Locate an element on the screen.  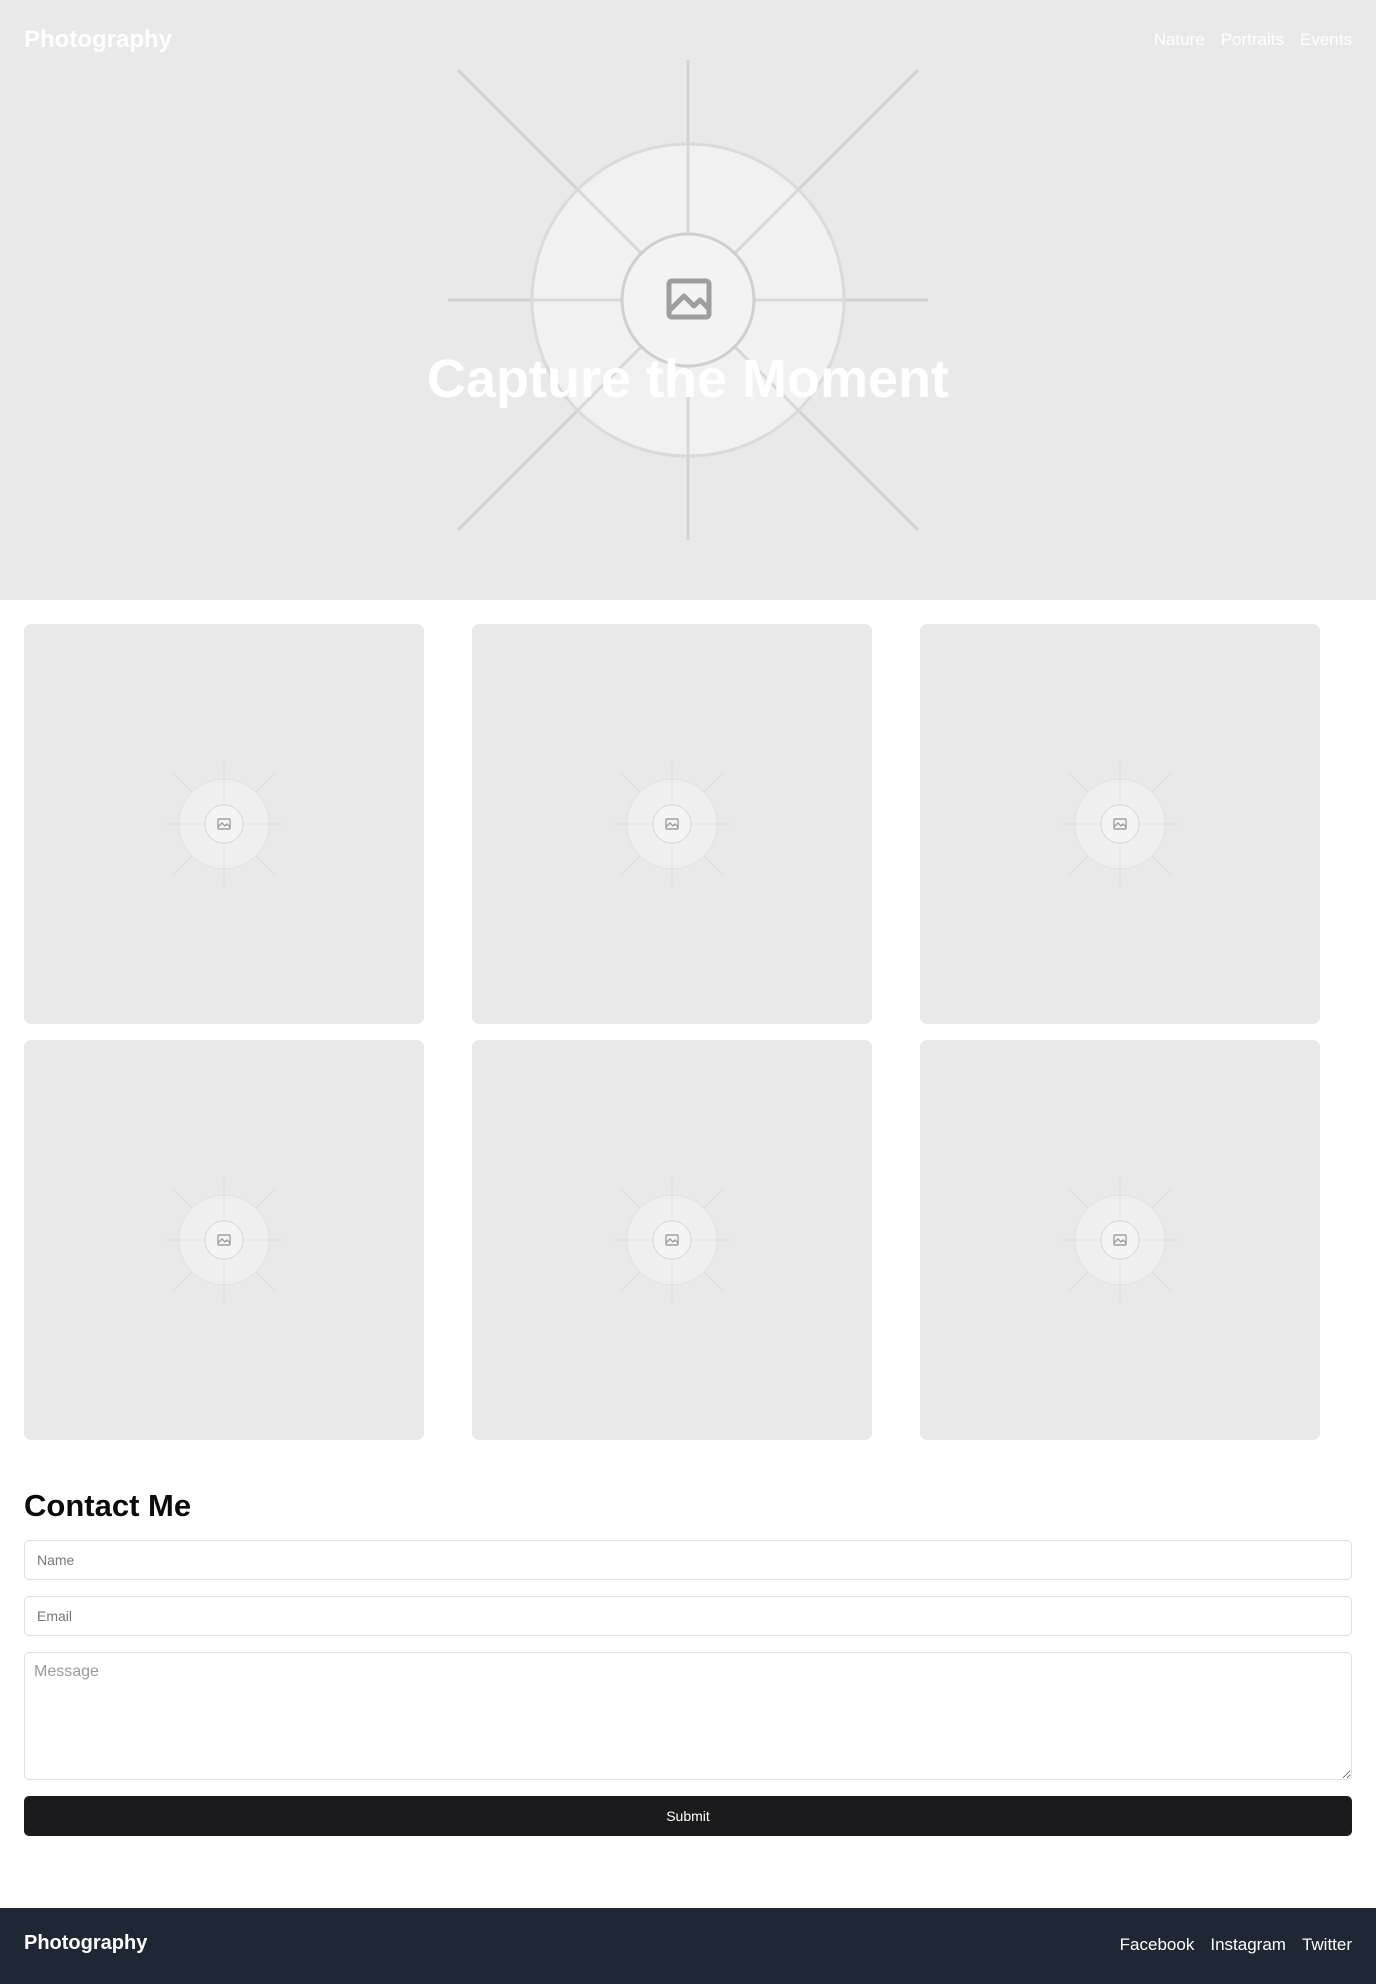
site-footer: Photography Facebook Instagram Twitter is located at coordinates (688, 1946).